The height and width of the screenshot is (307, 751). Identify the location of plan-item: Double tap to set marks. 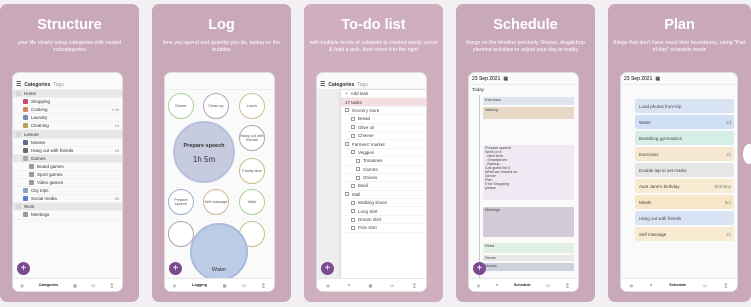
(684, 170).